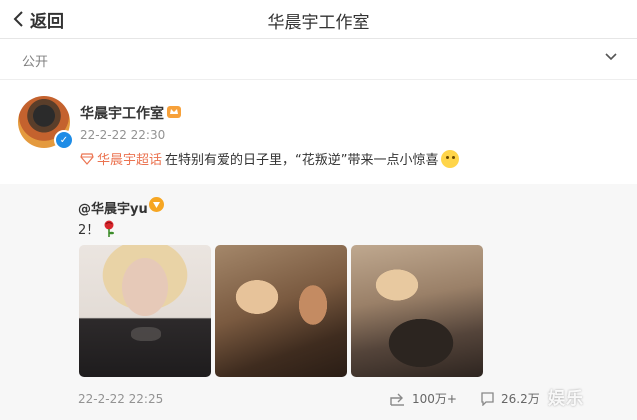 This screenshot has height=420, width=637. I want to click on top-nav: 返回 华晨宇工作室, so click(318, 19).